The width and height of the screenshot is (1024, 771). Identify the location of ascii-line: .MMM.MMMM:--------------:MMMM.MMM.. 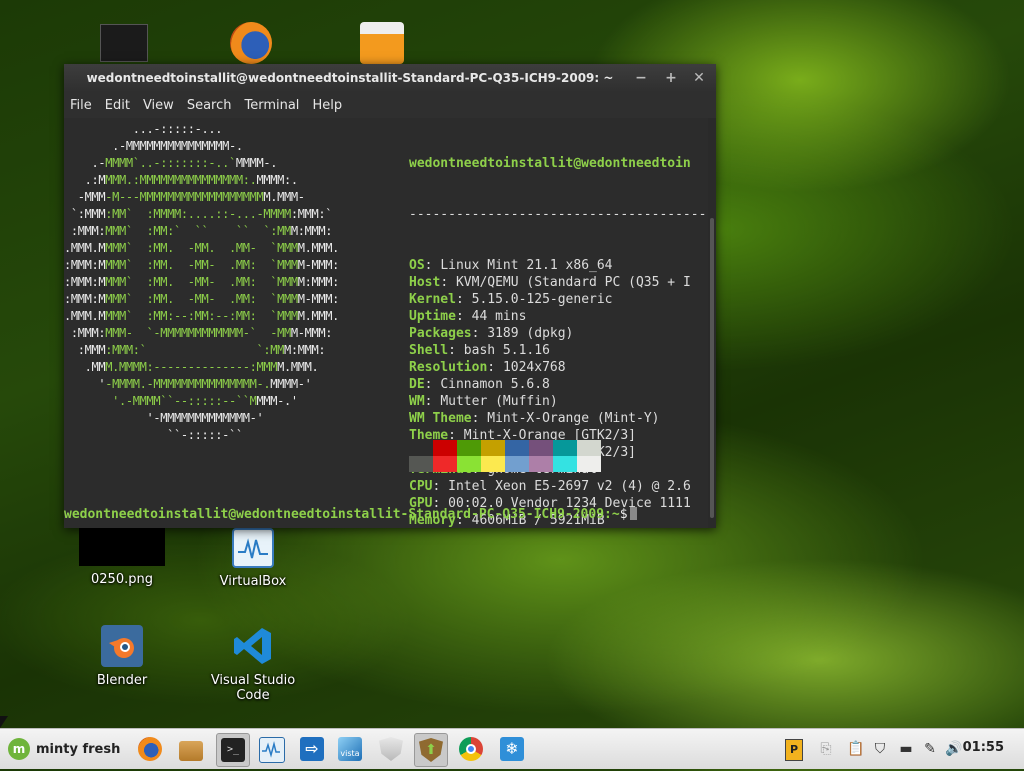
(201, 367).